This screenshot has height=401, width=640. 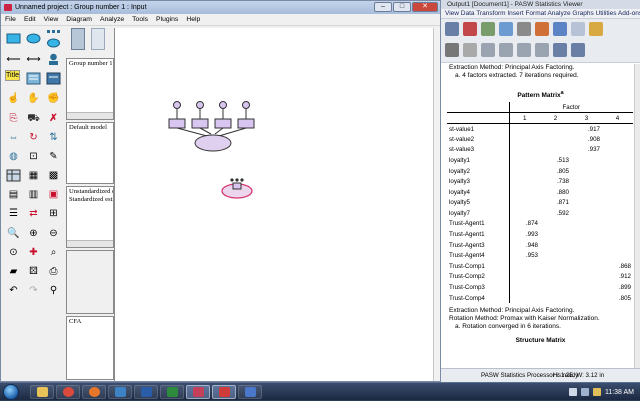 What do you see at coordinates (13, 118) in the screenshot?
I see `copy-truck-icon: ⎘` at bounding box center [13, 118].